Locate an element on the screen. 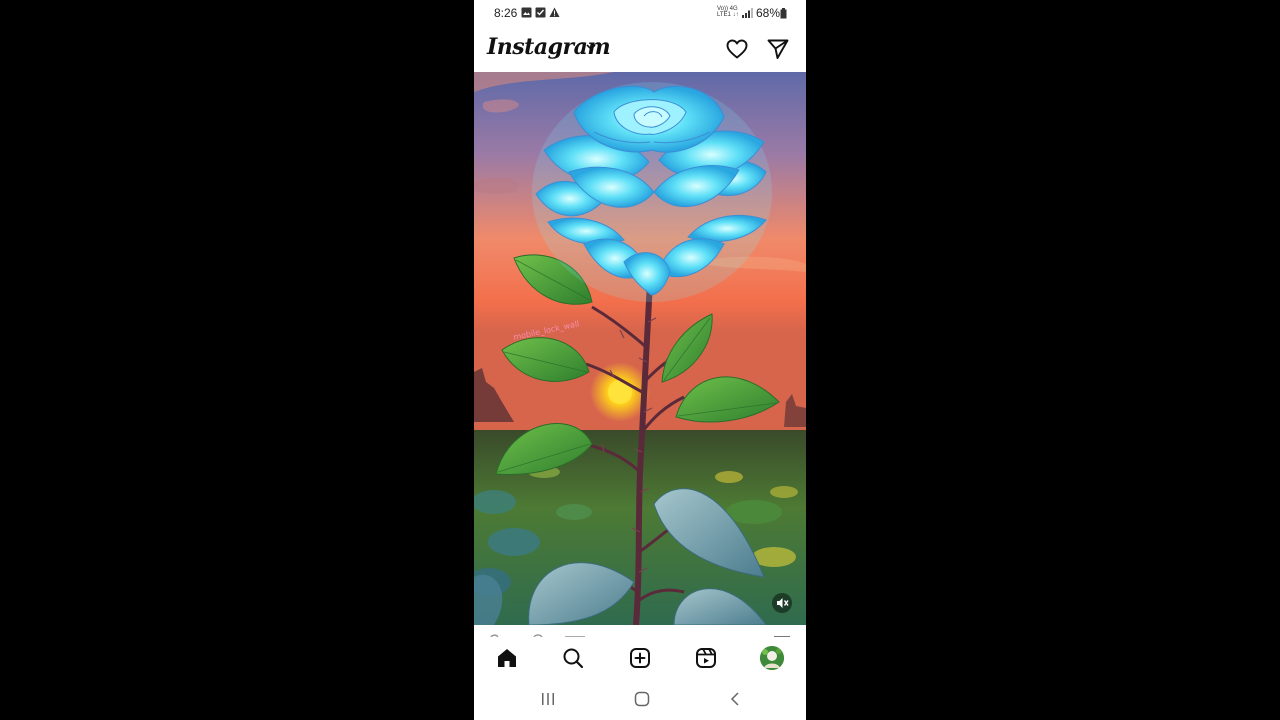 The image size is (1280, 720). avatar-image is located at coordinates (772, 658).